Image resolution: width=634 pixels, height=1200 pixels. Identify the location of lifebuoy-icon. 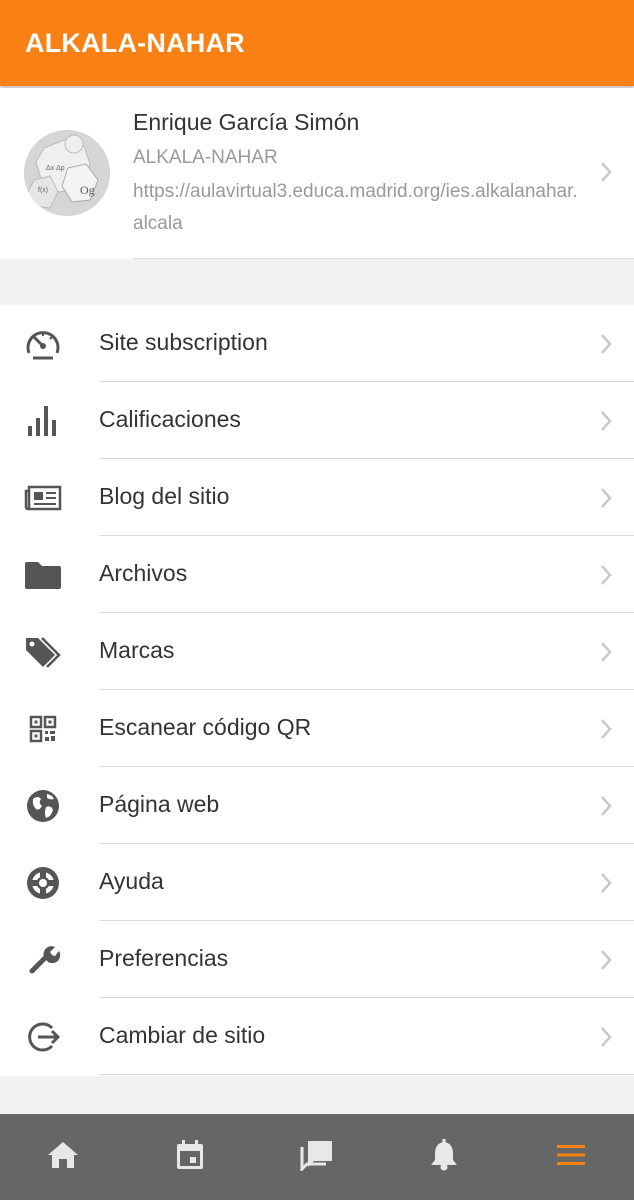
(43, 883).